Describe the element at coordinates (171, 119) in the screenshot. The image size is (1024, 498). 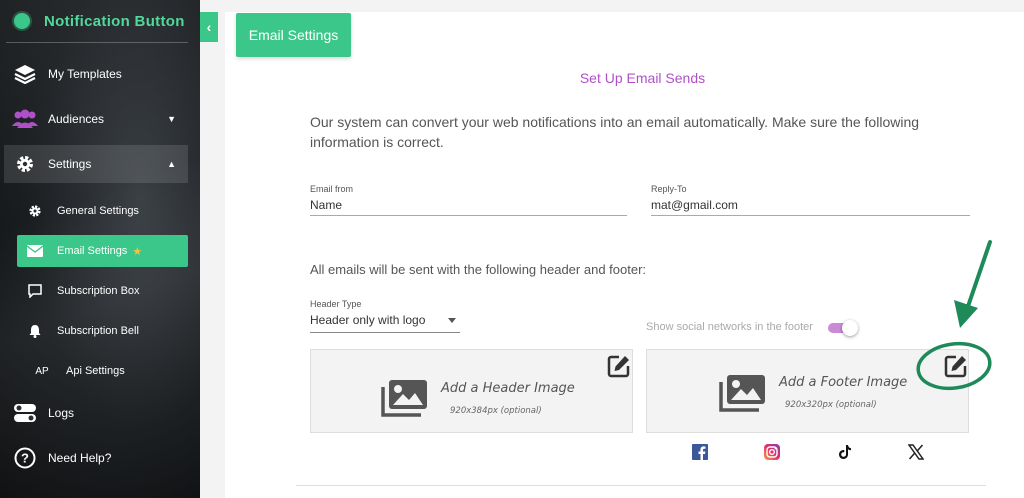
I see `caret-down-icon: ▼` at that location.